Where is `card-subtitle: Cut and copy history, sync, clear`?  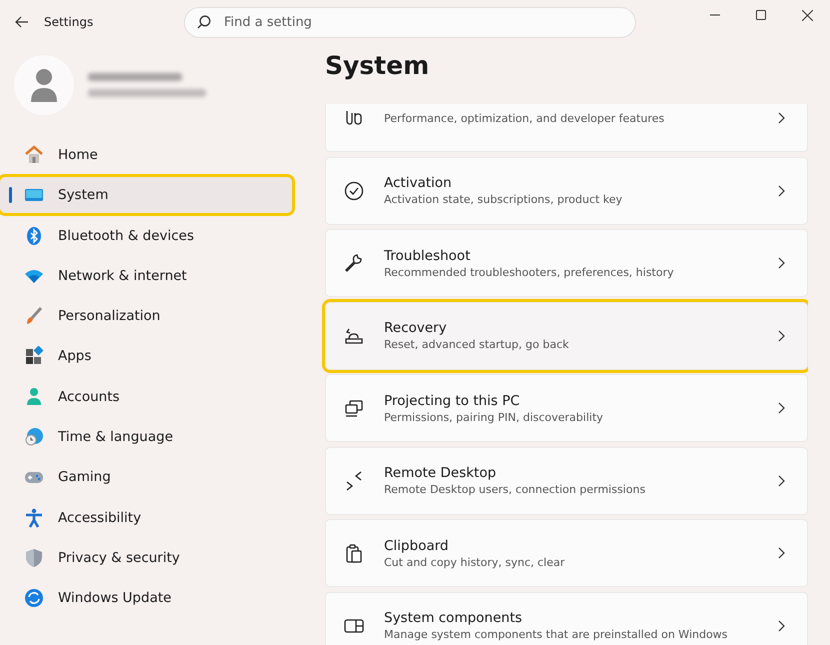 card-subtitle: Cut and copy history, sync, clear is located at coordinates (475, 562).